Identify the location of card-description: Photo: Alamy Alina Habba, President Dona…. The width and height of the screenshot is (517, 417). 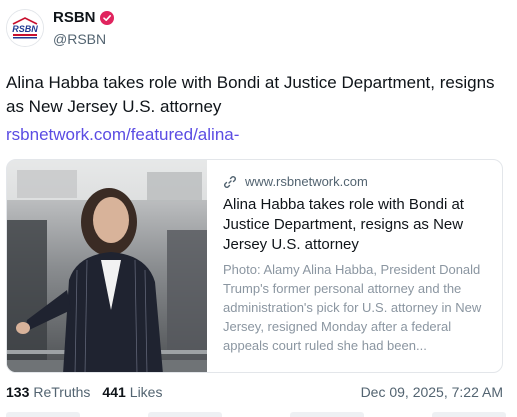
(352, 307).